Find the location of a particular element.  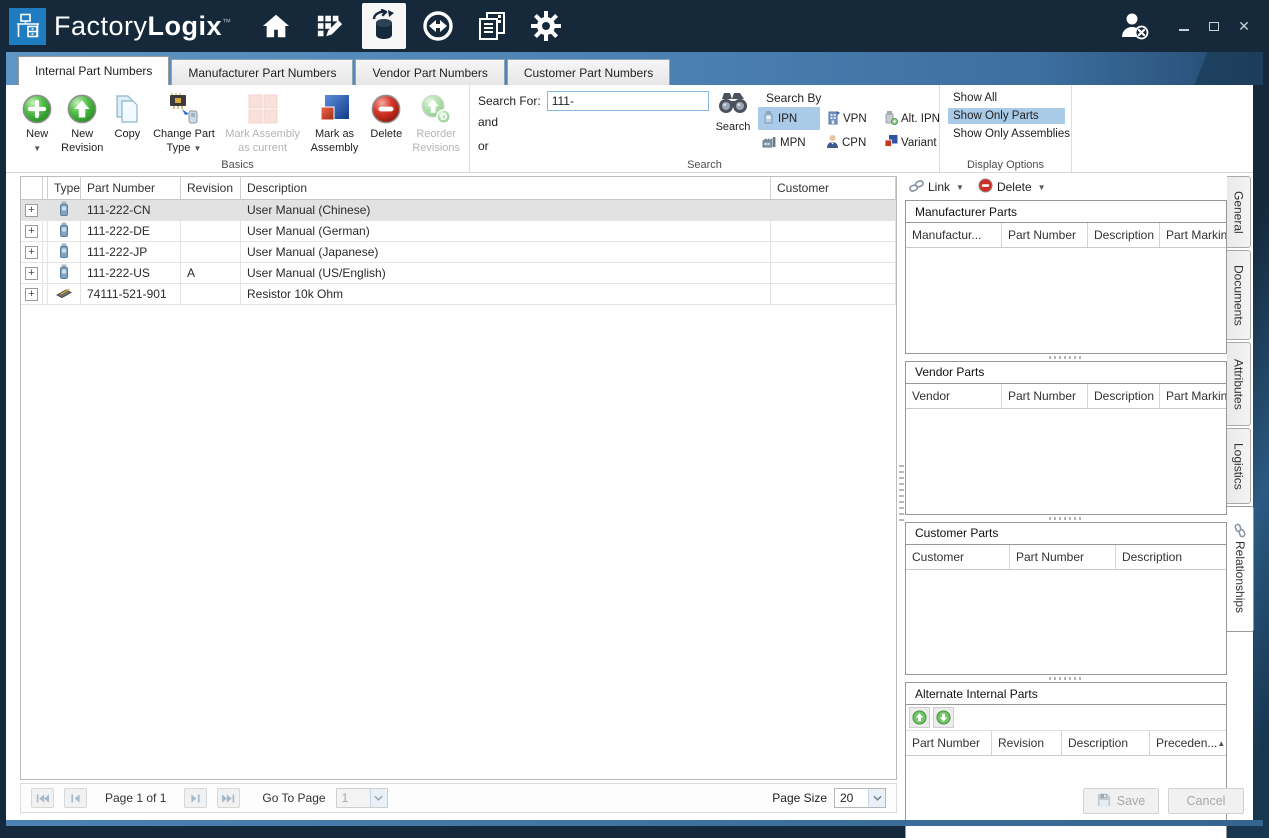

link-button: Link ▼ is located at coordinates (936, 187).